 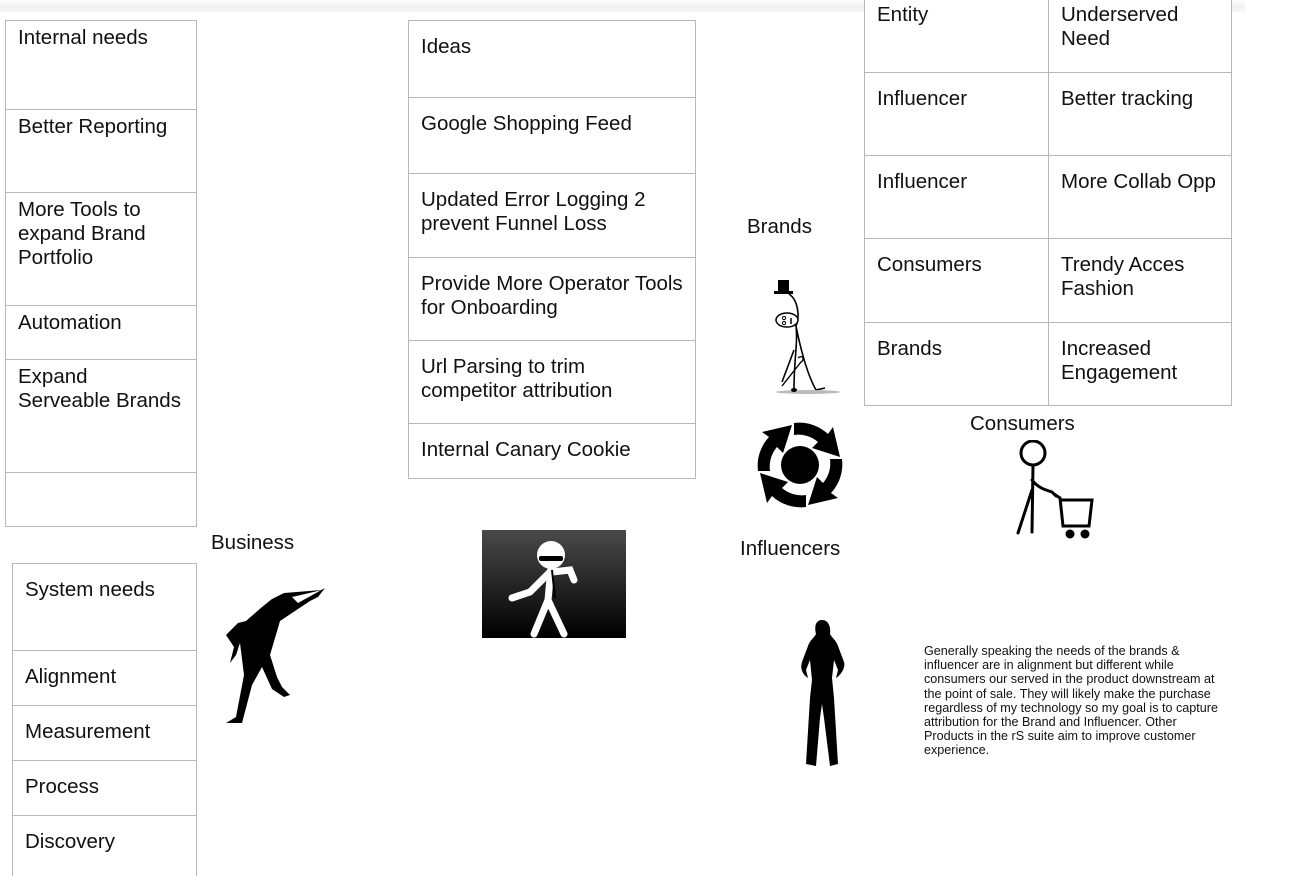 What do you see at coordinates (779, 226) in the screenshot?
I see `brands-label: Brands` at bounding box center [779, 226].